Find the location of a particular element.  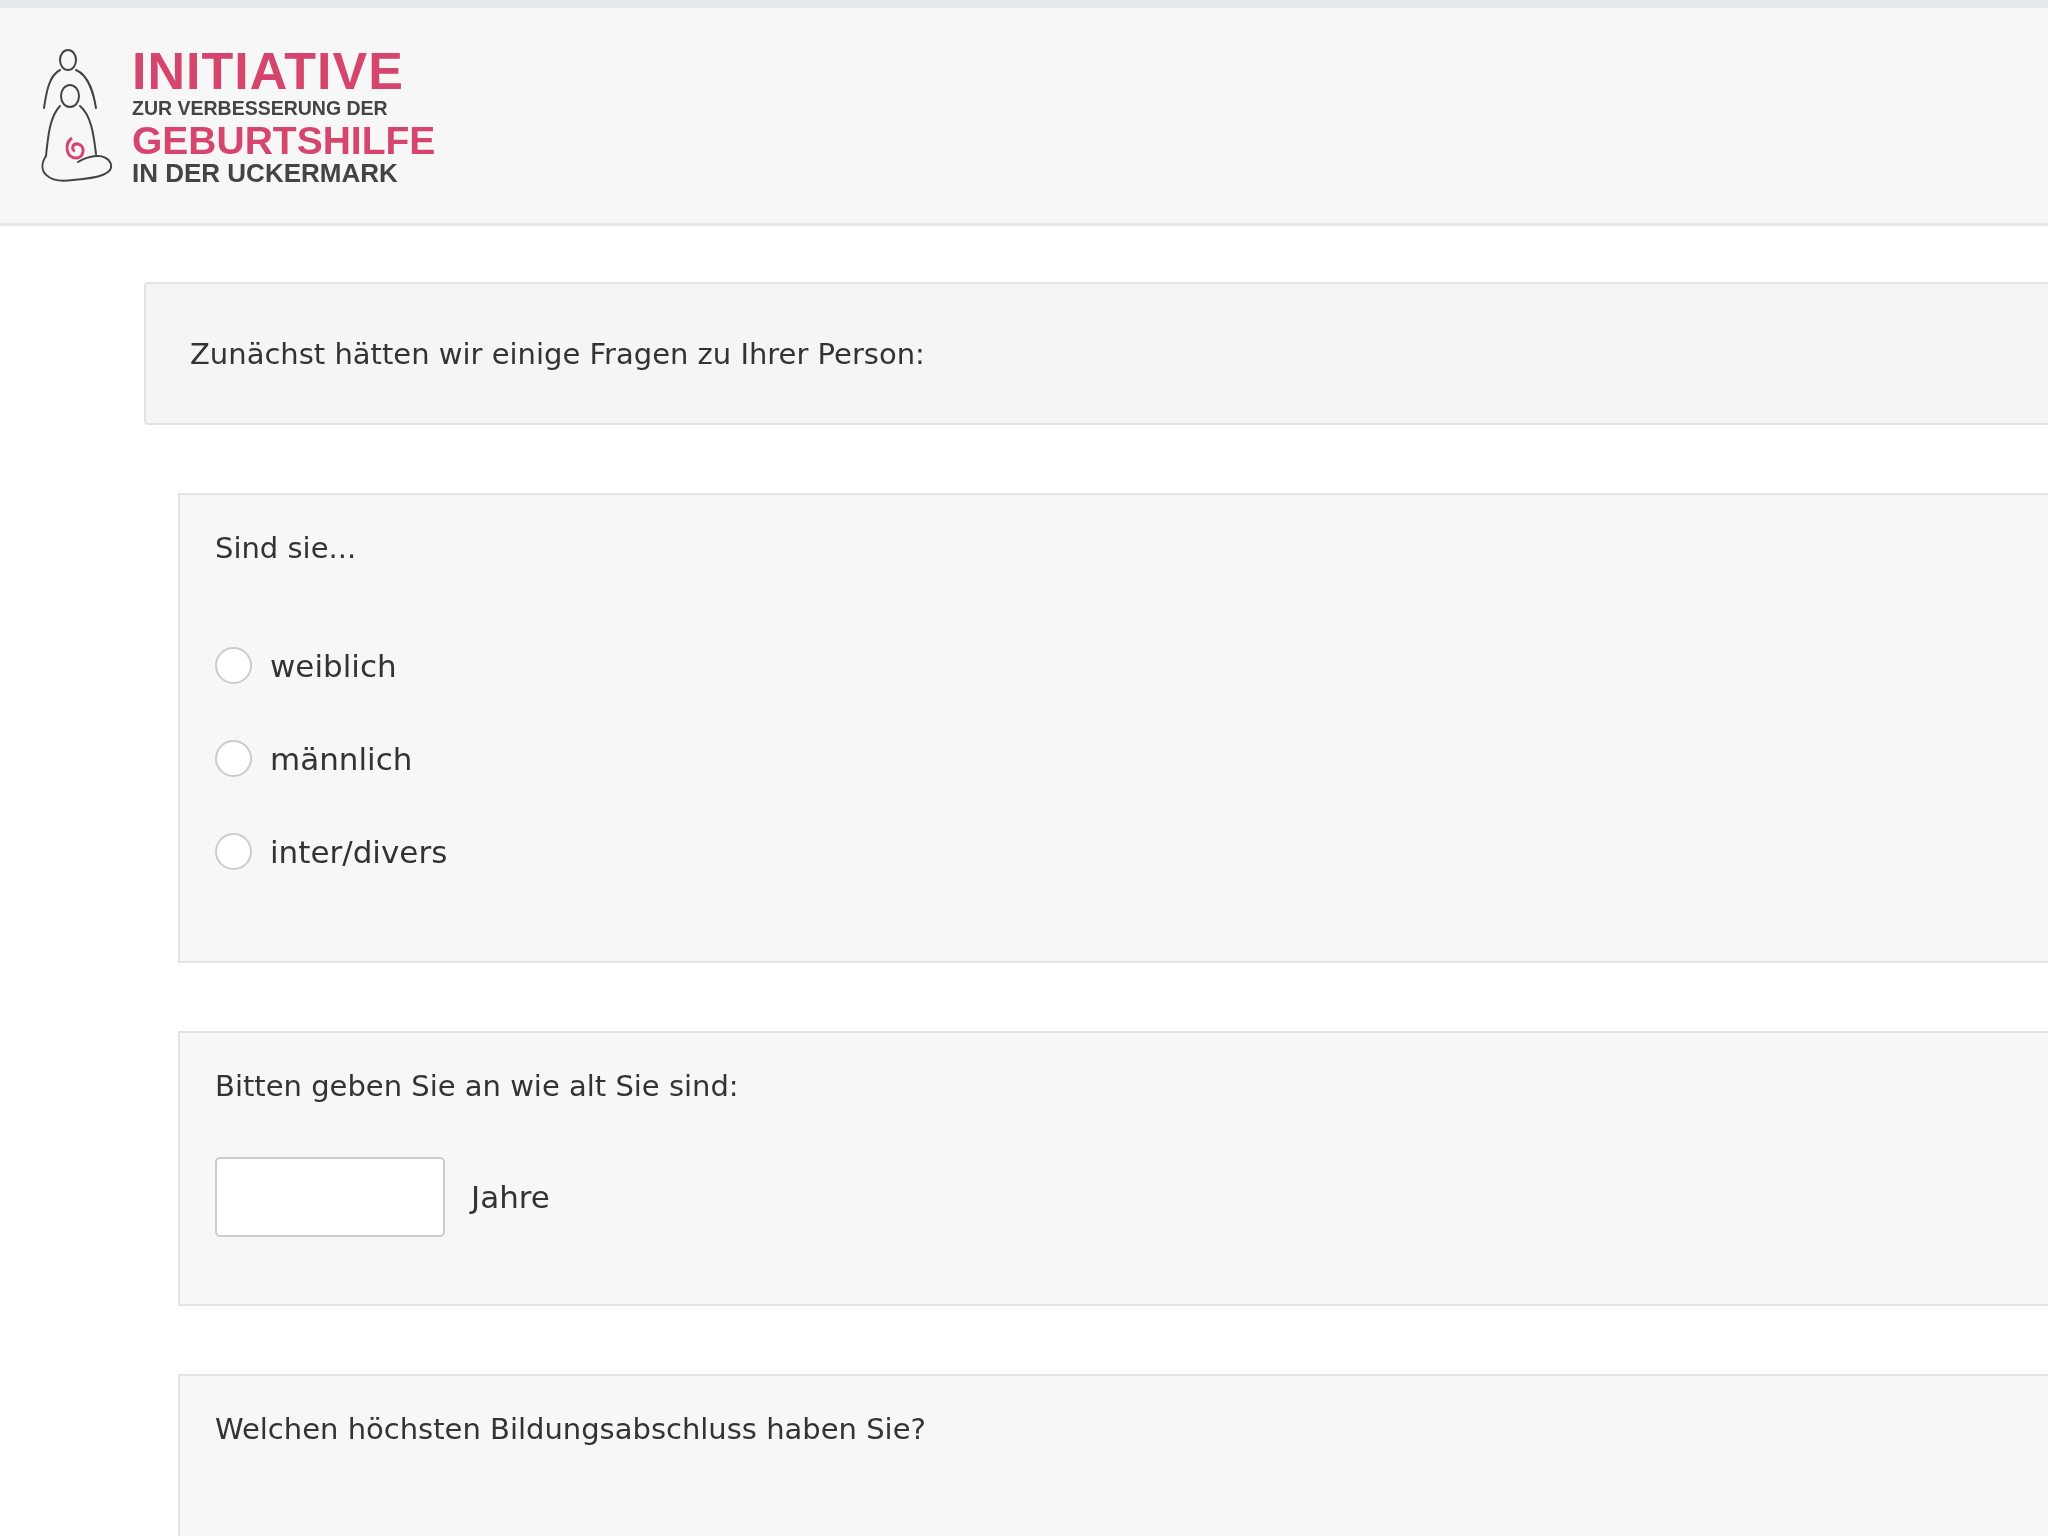

logo-text: IN DER UCKERMARK is located at coordinates (265, 172).